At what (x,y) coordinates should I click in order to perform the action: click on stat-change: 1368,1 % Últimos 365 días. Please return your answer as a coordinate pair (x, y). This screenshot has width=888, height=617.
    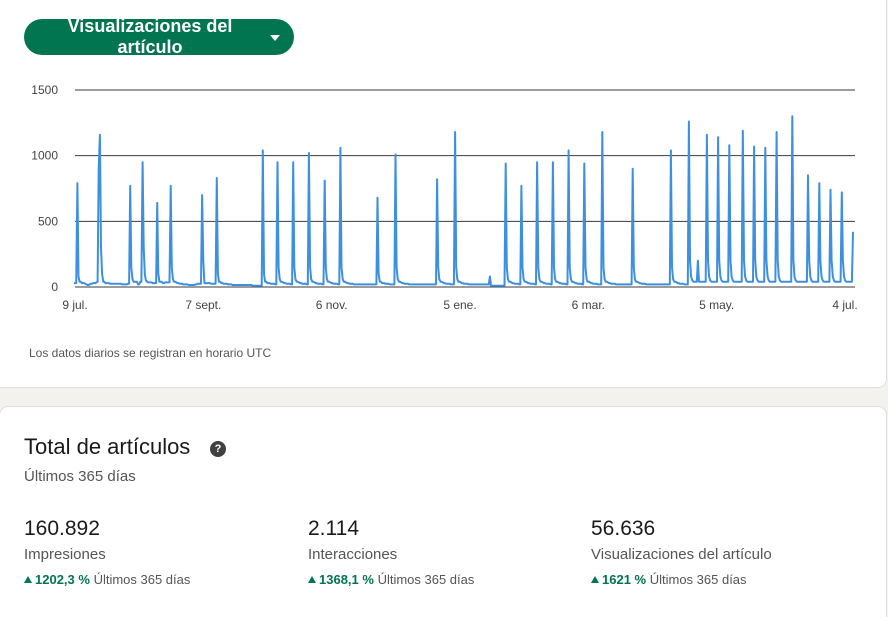
    Looking at the image, I should click on (391, 579).